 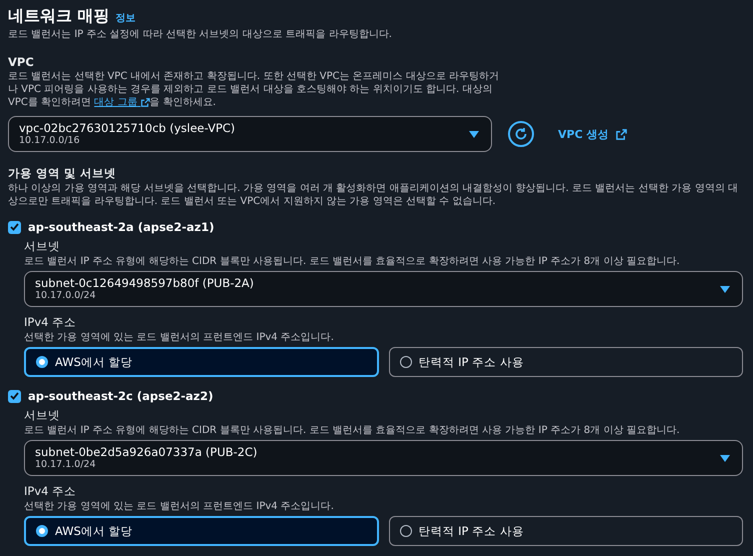 What do you see at coordinates (383, 289) in the screenshot?
I see `dropdown-select: subnet-0c12649498597b80f (PUB-2A) 10.17.0.0/24` at bounding box center [383, 289].